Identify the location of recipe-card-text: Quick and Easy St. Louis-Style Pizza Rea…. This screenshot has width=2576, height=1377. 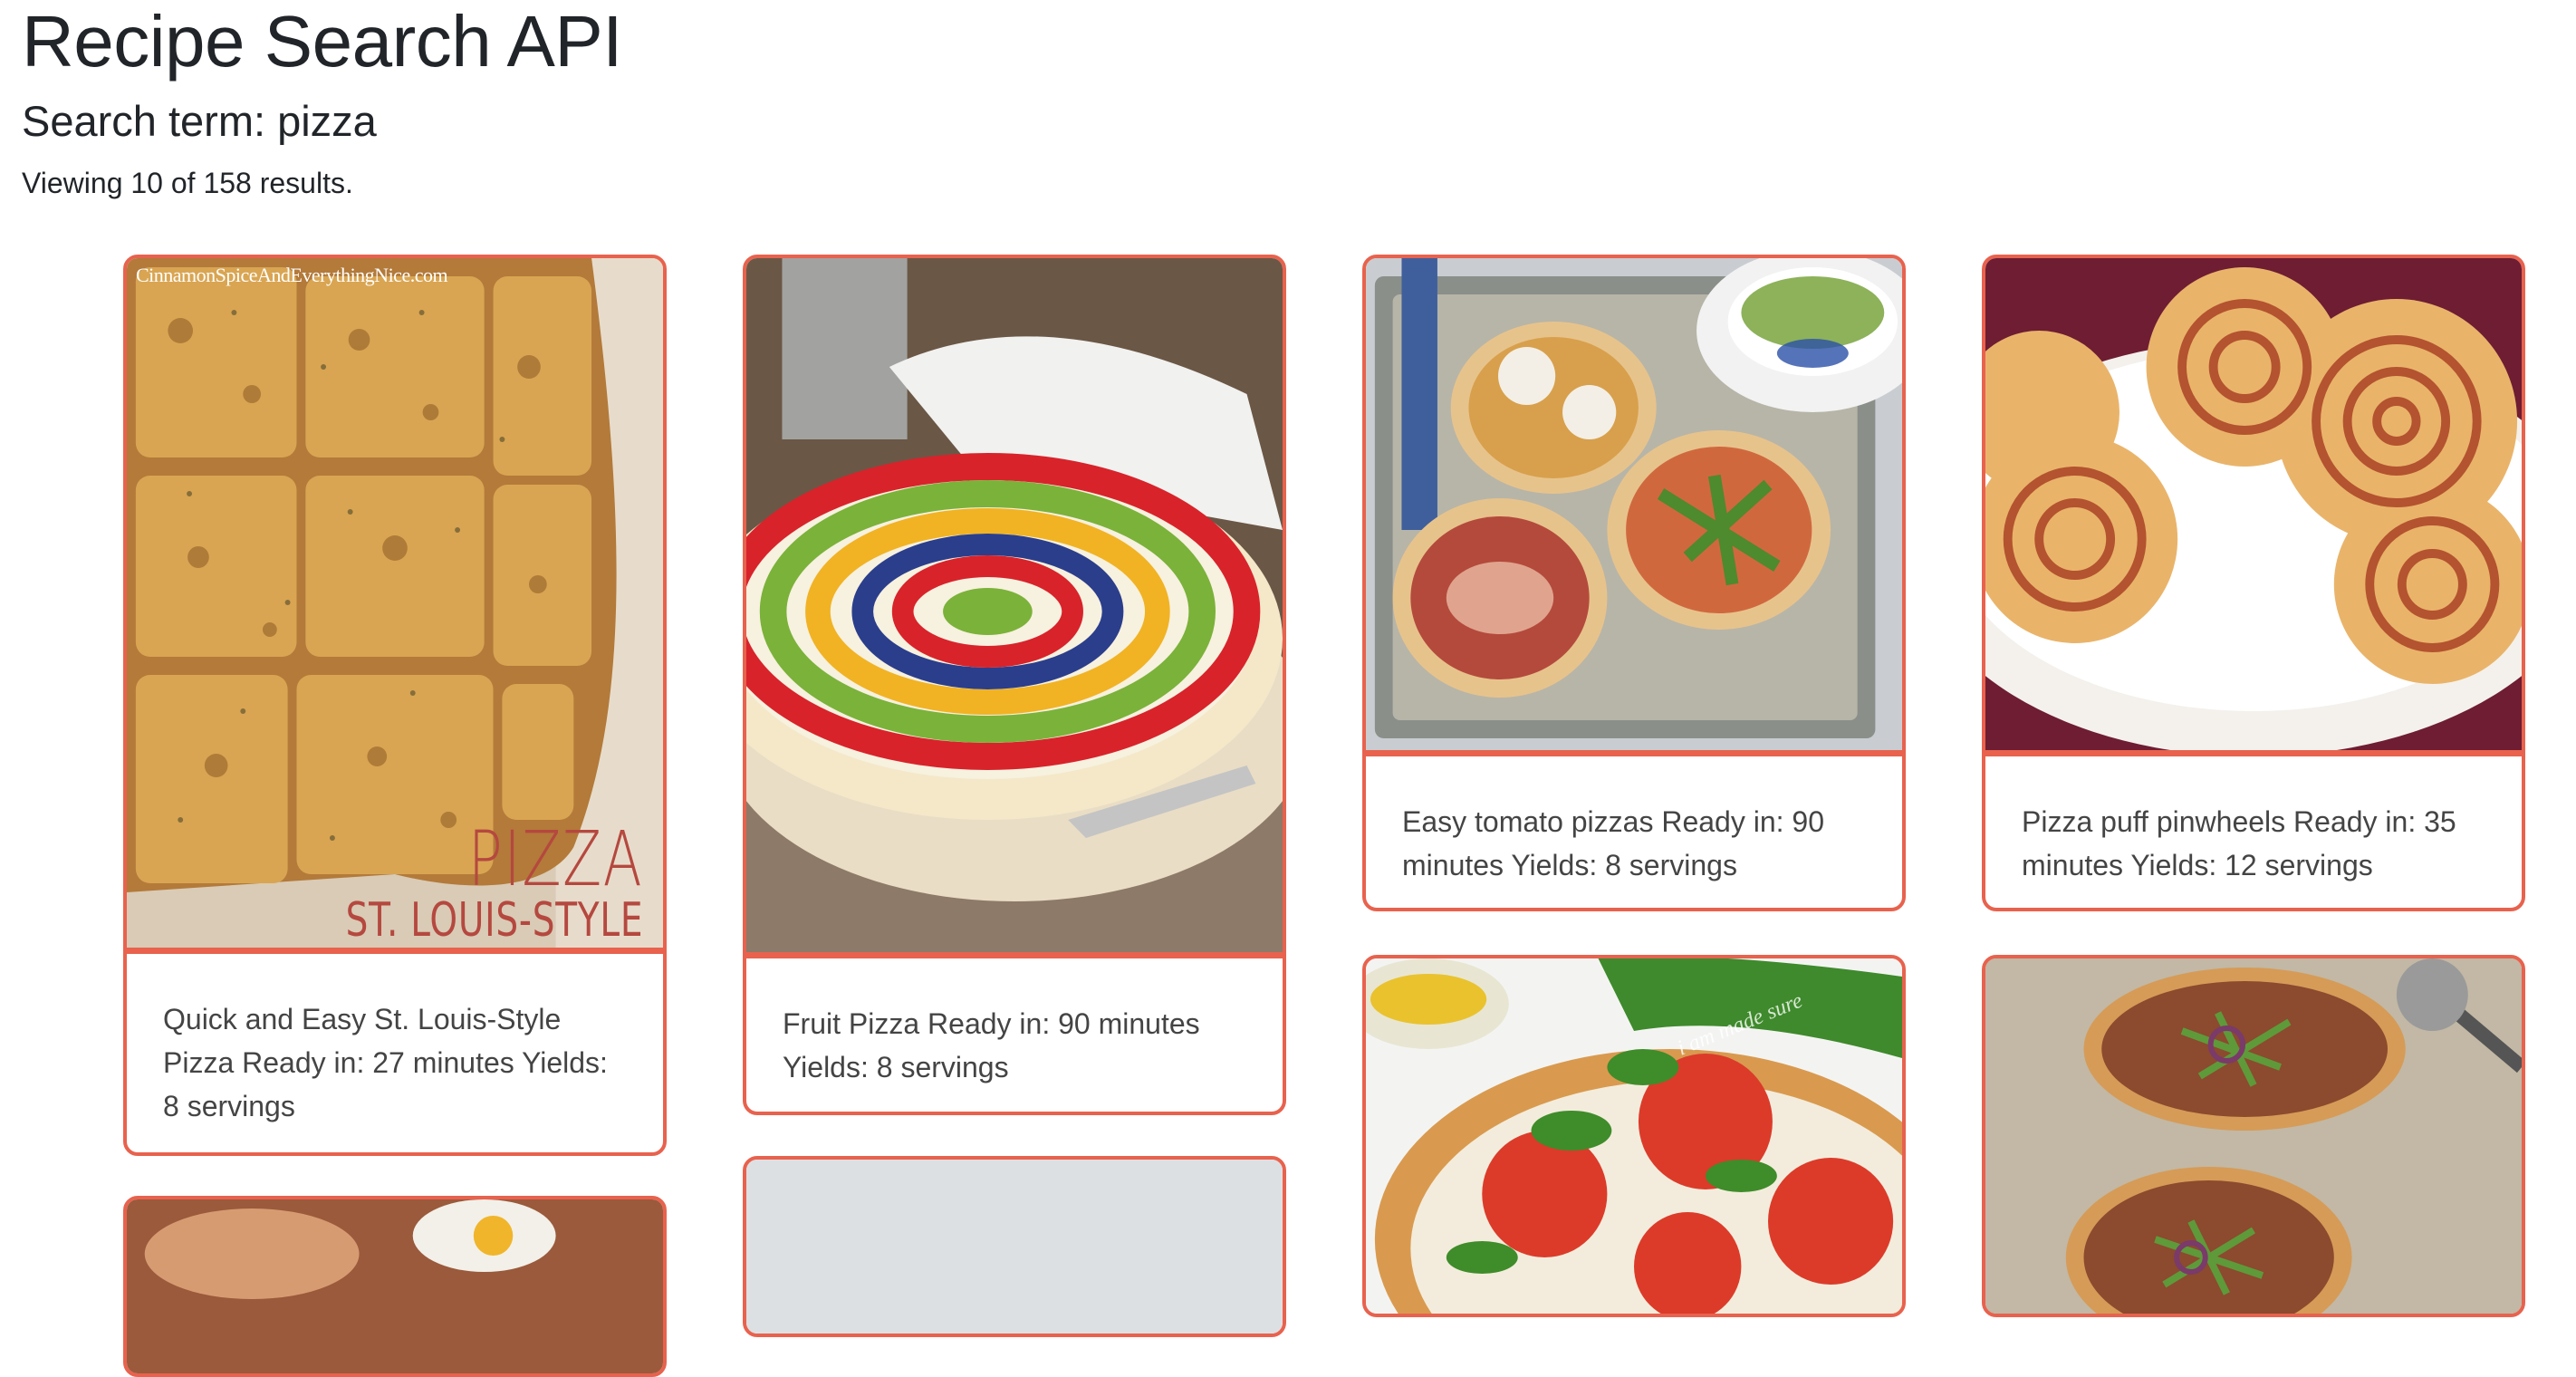
(385, 1062).